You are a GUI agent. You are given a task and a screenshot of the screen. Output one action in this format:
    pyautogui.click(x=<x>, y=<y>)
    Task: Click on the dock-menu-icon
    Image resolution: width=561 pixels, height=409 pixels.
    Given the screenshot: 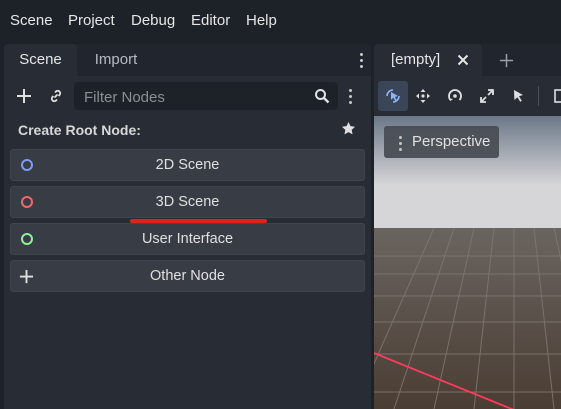 What is the action you would take?
    pyautogui.click(x=362, y=62)
    